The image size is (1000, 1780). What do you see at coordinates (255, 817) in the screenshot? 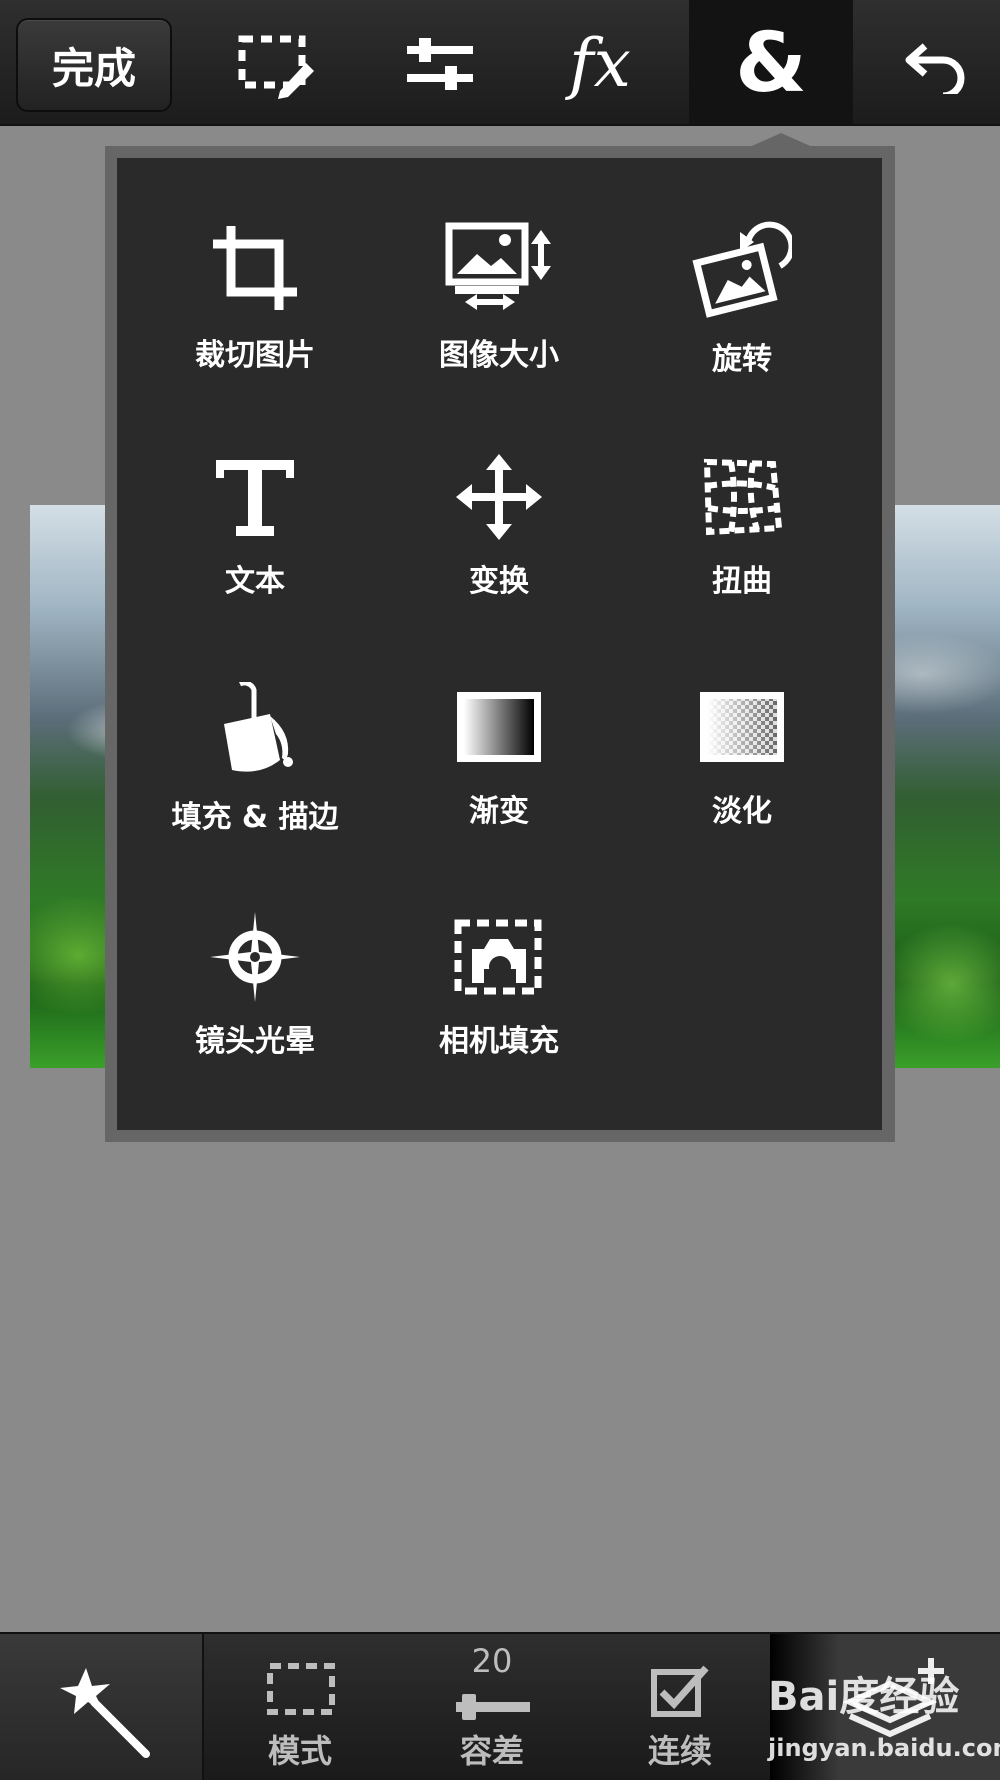
I see `menu-item-label: 填充 & 描边` at bounding box center [255, 817].